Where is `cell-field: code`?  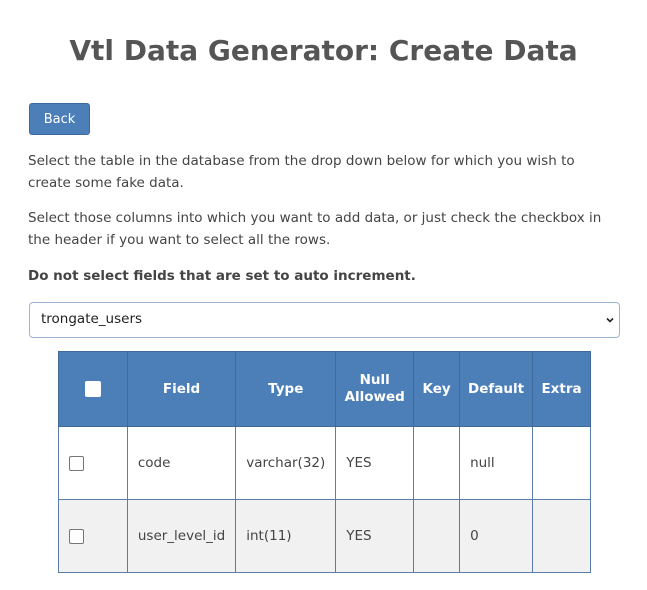 cell-field: code is located at coordinates (181, 463).